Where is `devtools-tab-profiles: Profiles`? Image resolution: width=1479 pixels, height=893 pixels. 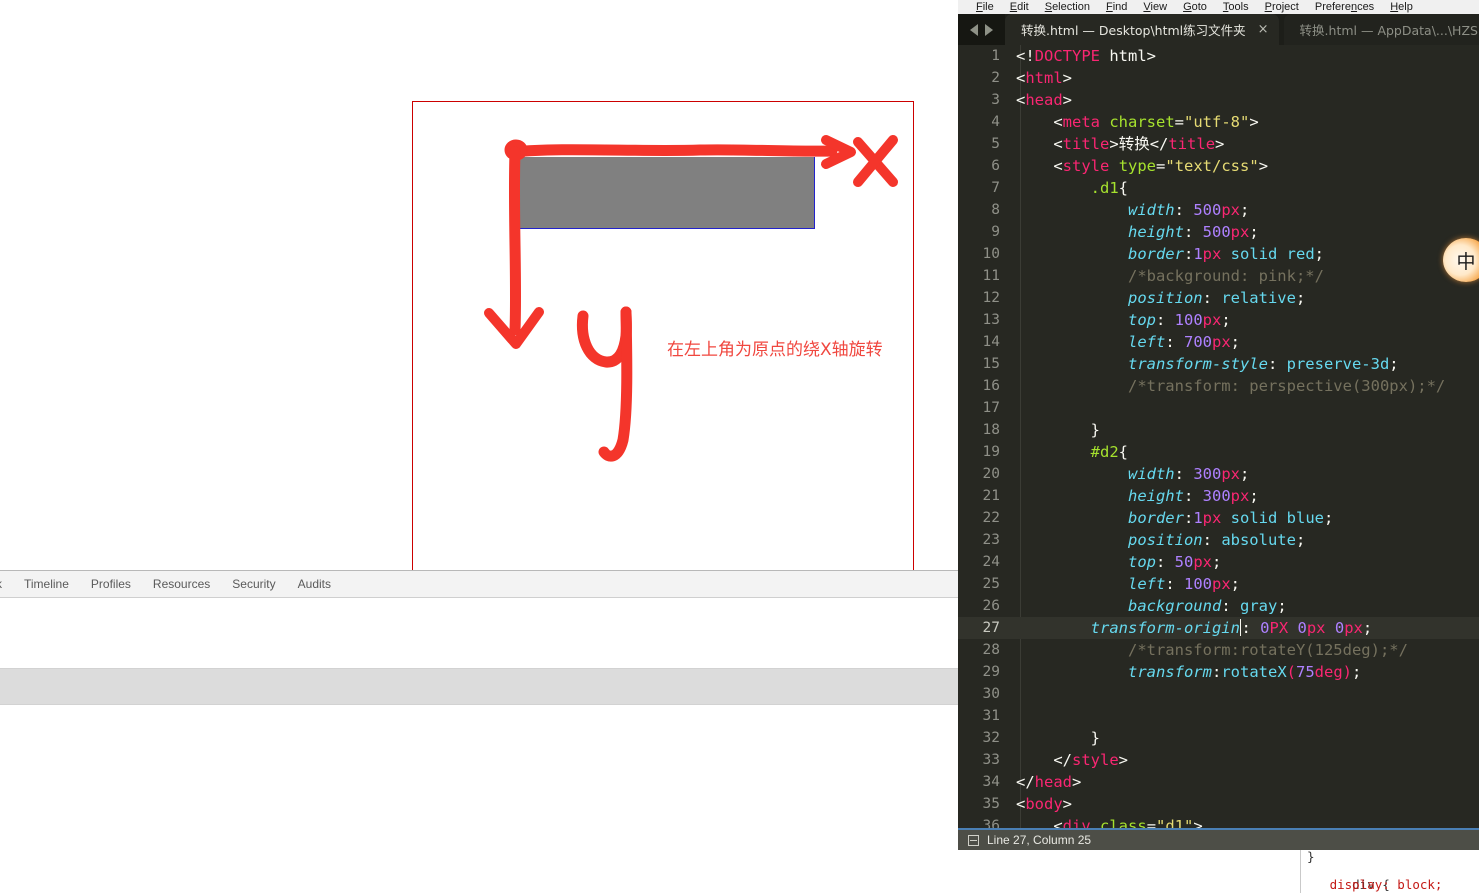 devtools-tab-profiles: Profiles is located at coordinates (111, 584).